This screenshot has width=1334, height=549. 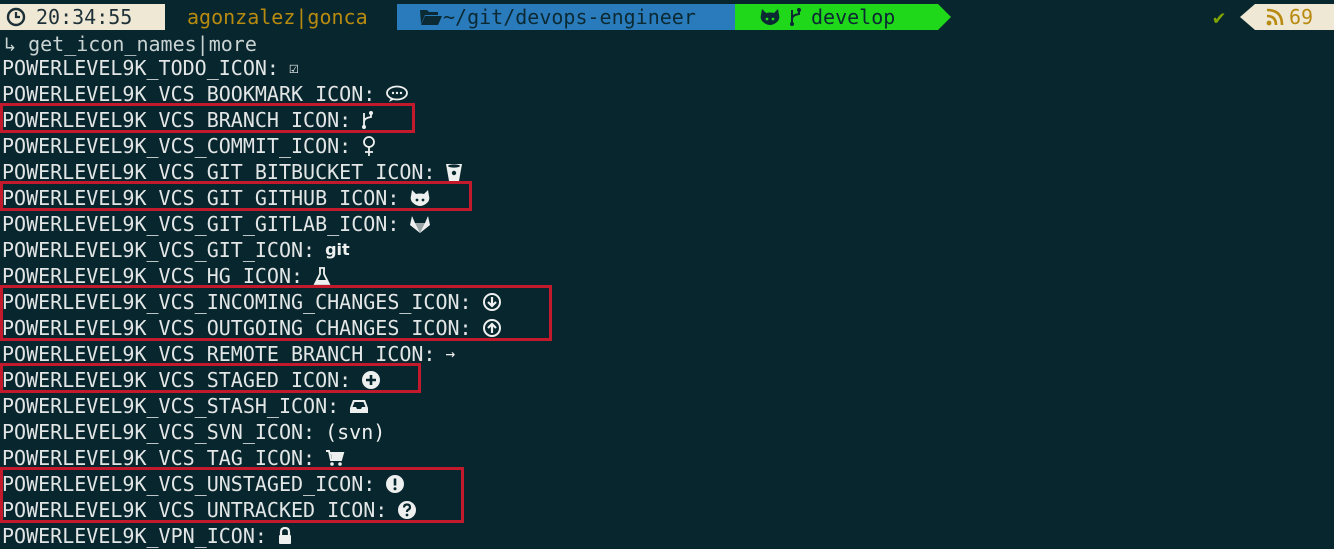 What do you see at coordinates (1275, 17) in the screenshot?
I see `rss-feed-icon` at bounding box center [1275, 17].